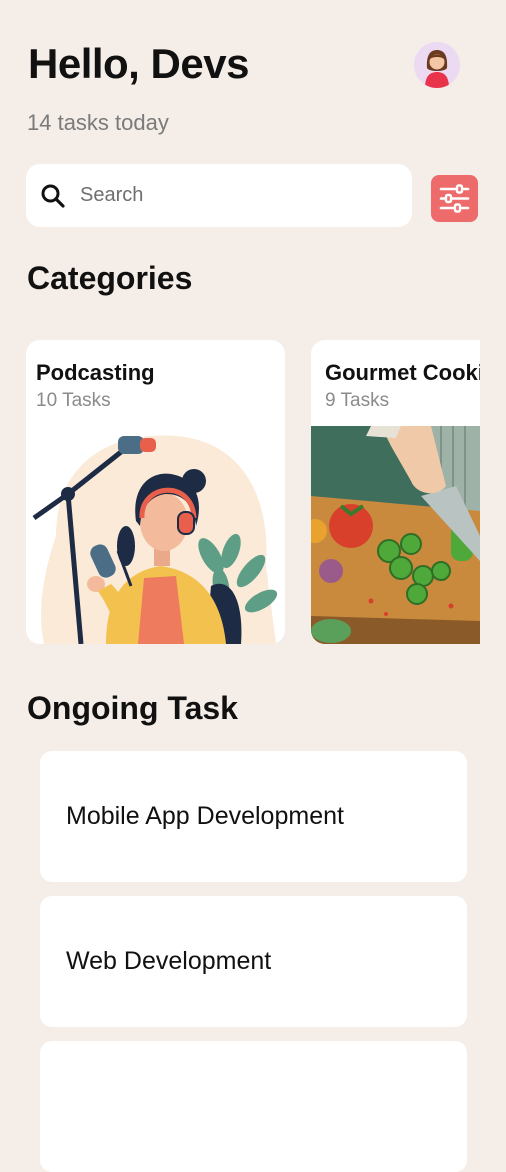  I want to click on category-name: Podcasting, so click(95, 372).